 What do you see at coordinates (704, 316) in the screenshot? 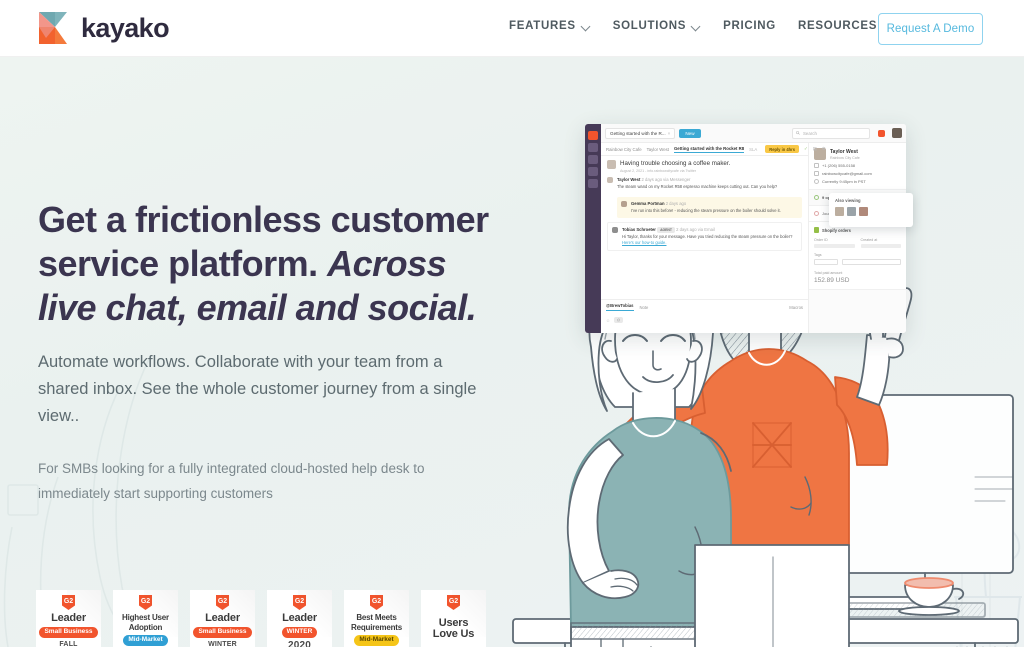
I see `reply-composer: @BrewTobias Note Macros ☺ ⎙` at bounding box center [704, 316].